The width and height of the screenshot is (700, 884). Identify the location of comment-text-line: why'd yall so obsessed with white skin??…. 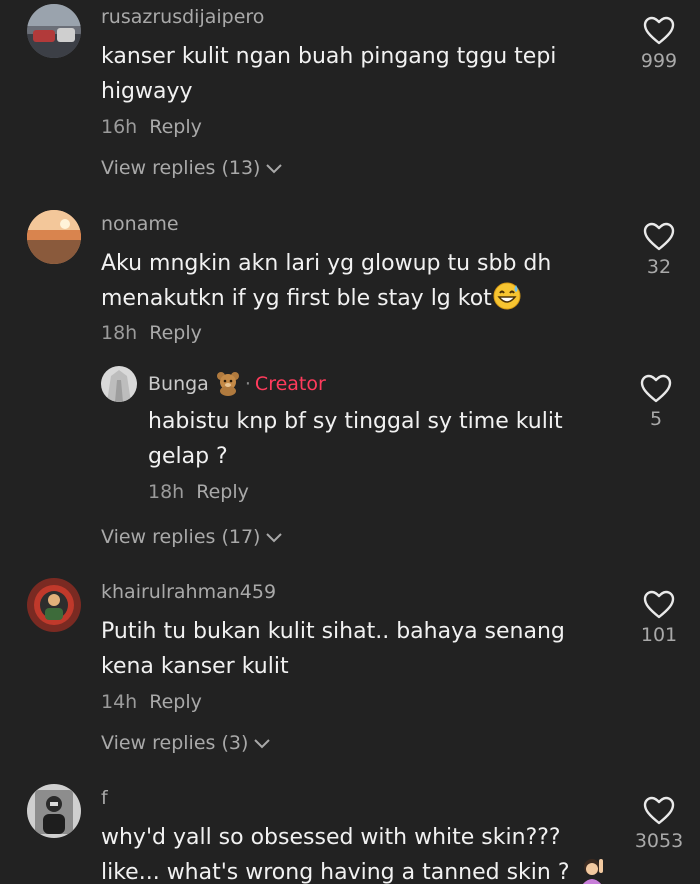
(331, 837).